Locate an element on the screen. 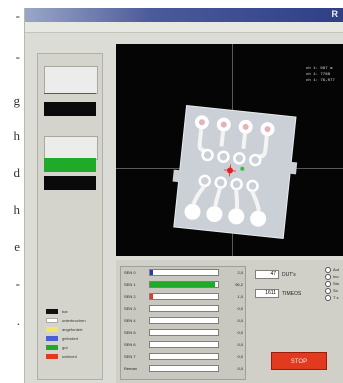  side-text-0: - is located at coordinates (17, 15).